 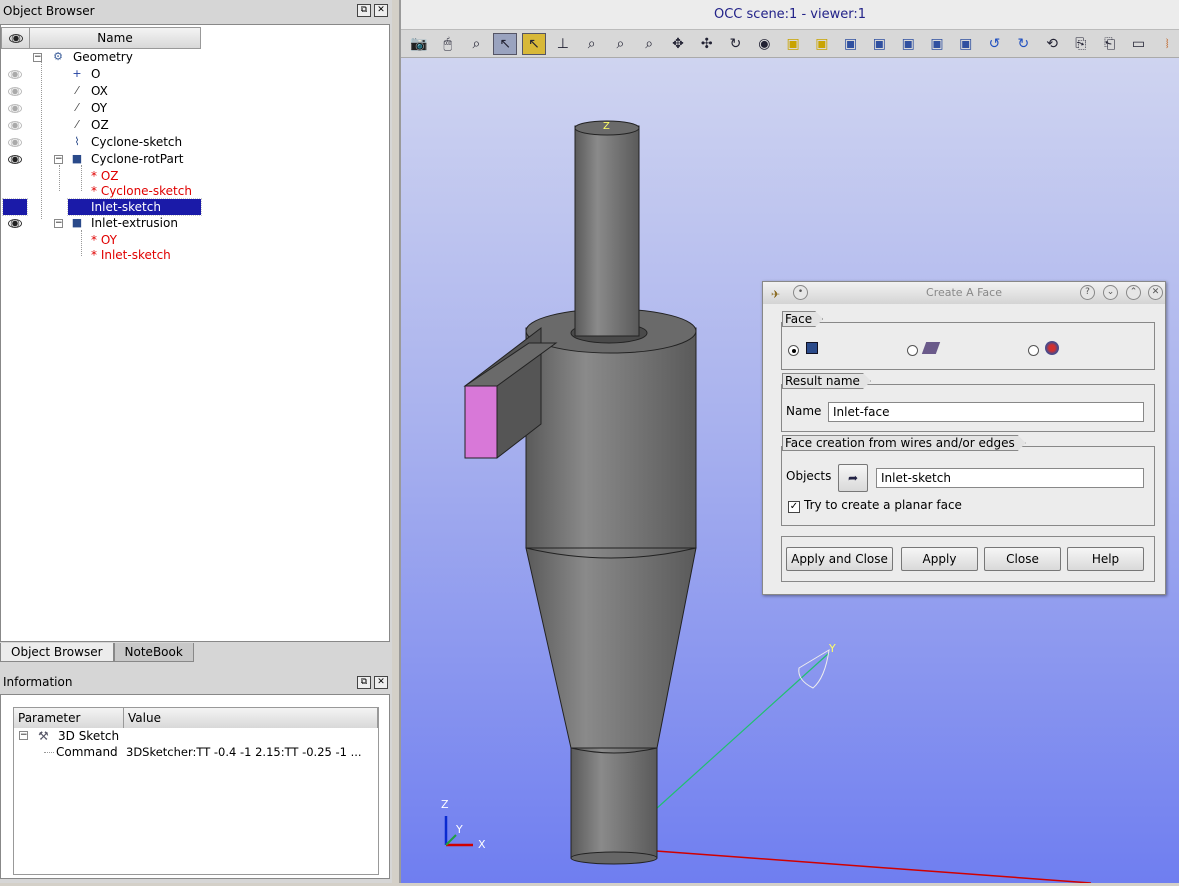 I want to click on zooming-style-icon: ⌕, so click(x=477, y=44).